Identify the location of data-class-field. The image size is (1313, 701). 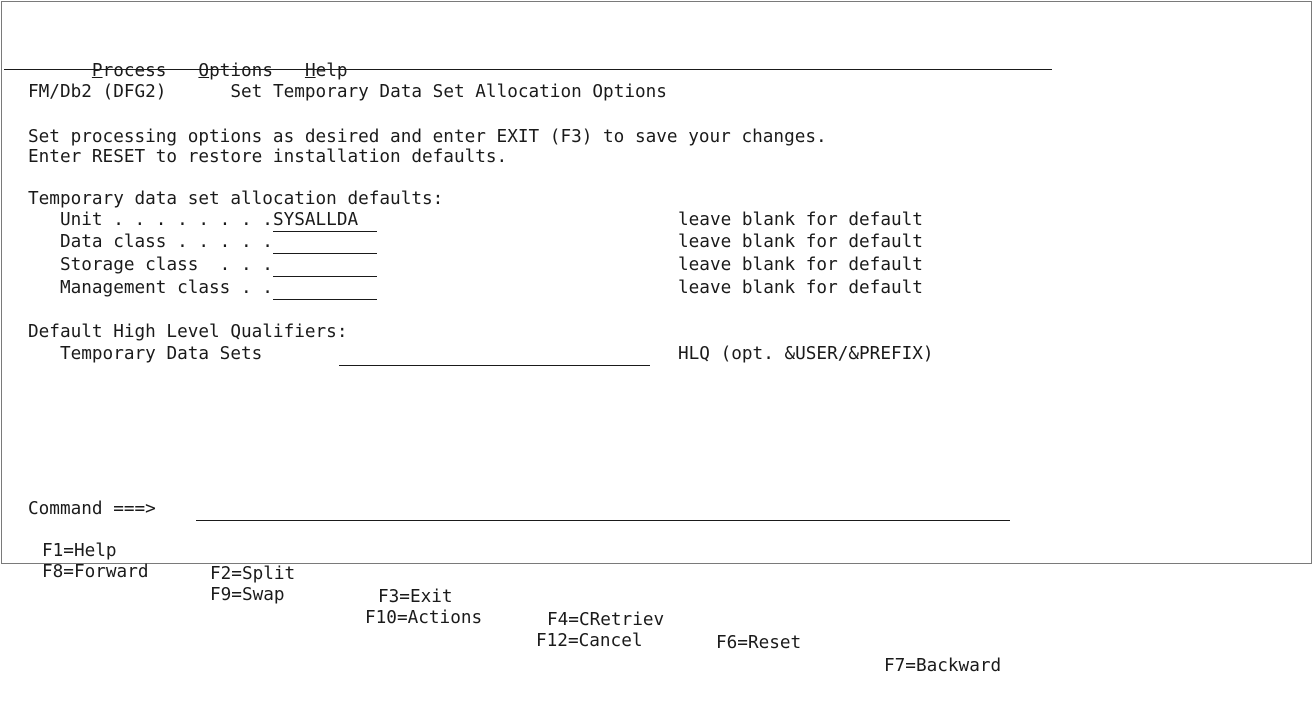
(324, 242).